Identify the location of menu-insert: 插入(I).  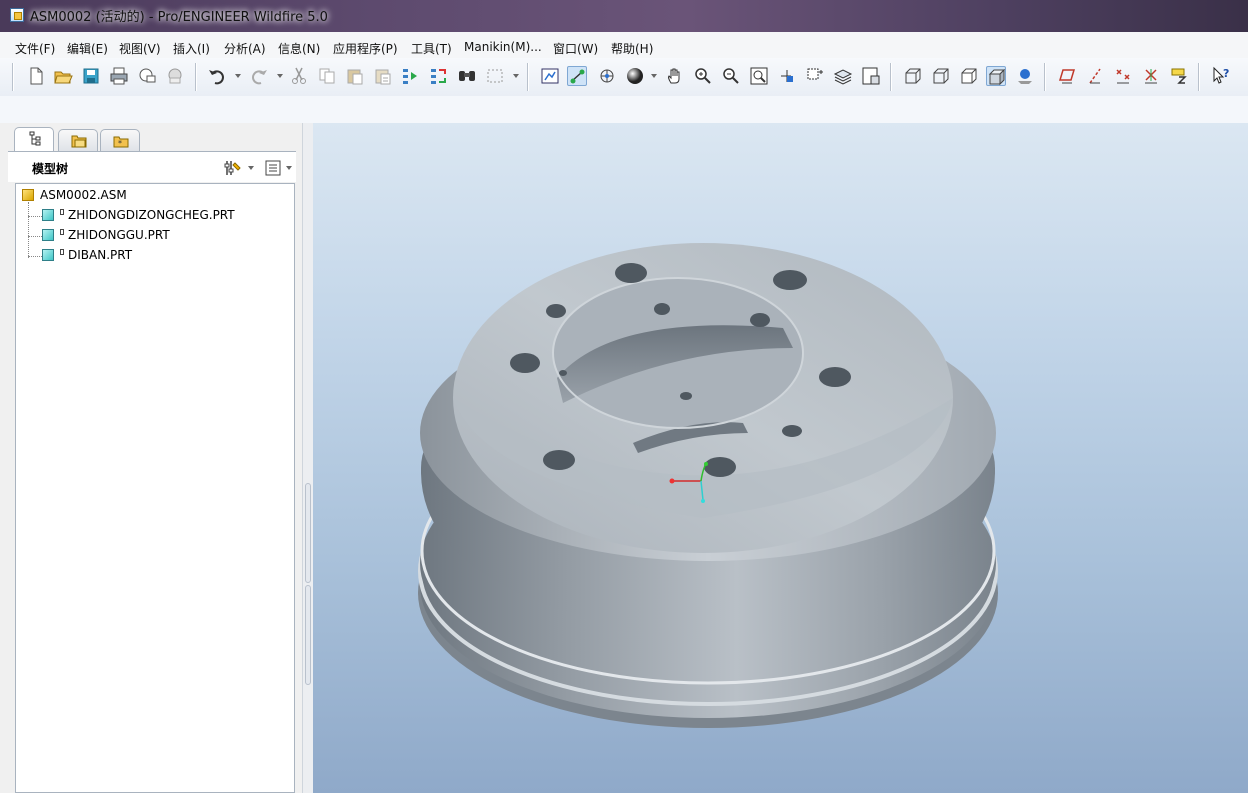
(191, 48).